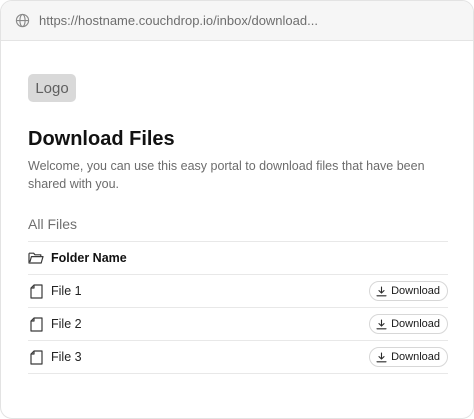 This screenshot has height=419, width=474. Describe the element at coordinates (66, 291) in the screenshot. I see `file-name: File 1` at that location.